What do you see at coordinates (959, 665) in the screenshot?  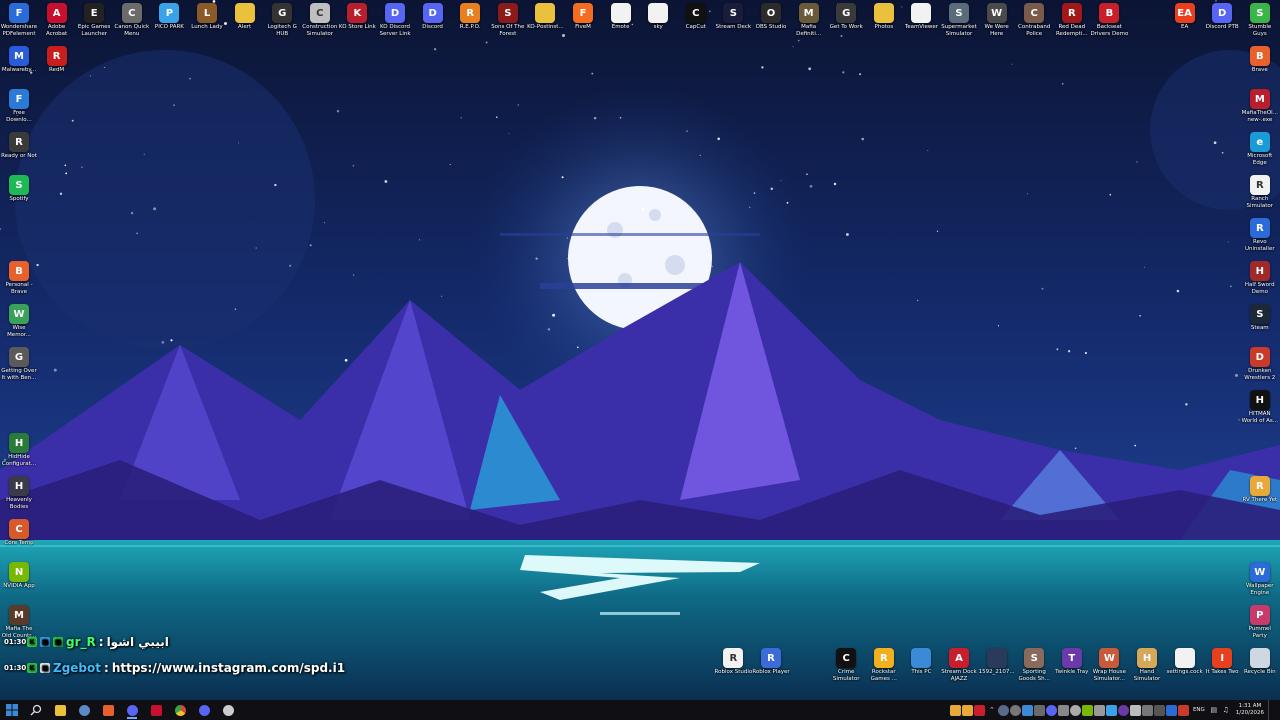 I see `desktop-icon: A Stream Dock AJAZZ` at bounding box center [959, 665].